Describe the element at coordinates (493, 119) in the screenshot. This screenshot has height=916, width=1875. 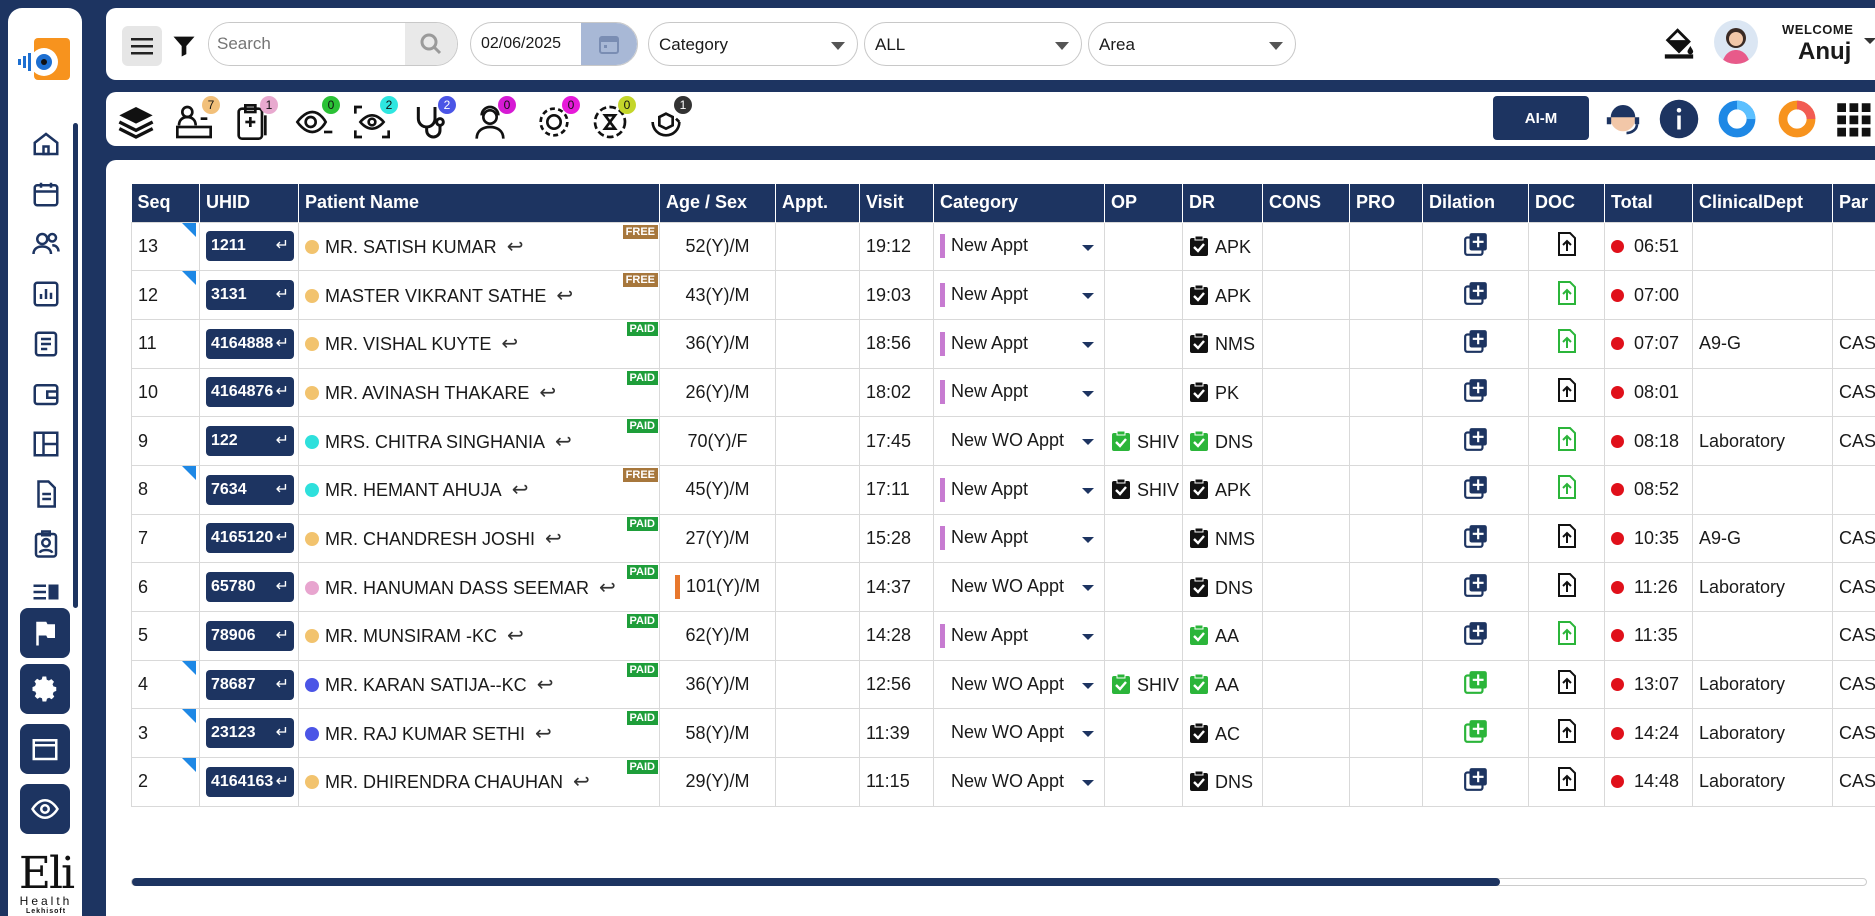
I see `counselor-button: 0` at that location.